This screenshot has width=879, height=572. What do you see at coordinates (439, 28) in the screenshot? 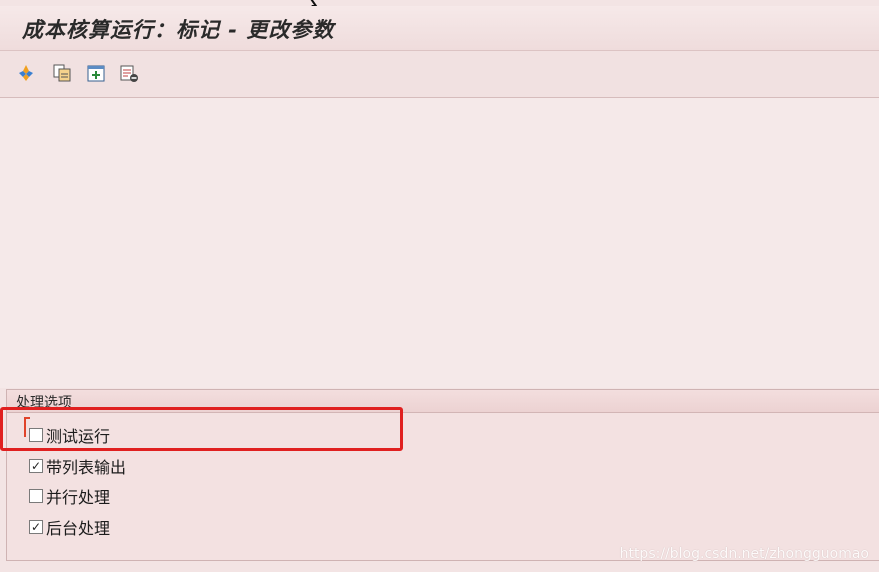
I see `title-bar: 成本核算运行：标记 - 更改参数` at bounding box center [439, 28].